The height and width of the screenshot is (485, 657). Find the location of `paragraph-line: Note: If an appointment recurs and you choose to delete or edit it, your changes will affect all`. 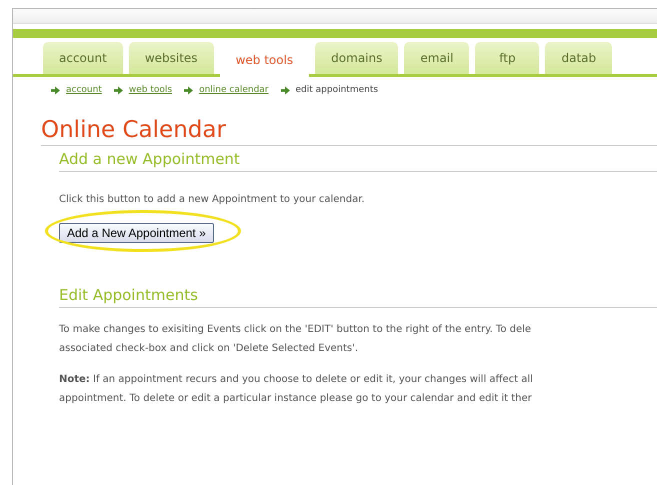

paragraph-line: Note: If an appointment recurs and you choose to delete or edit it, your changes will affect all is located at coordinates (296, 380).